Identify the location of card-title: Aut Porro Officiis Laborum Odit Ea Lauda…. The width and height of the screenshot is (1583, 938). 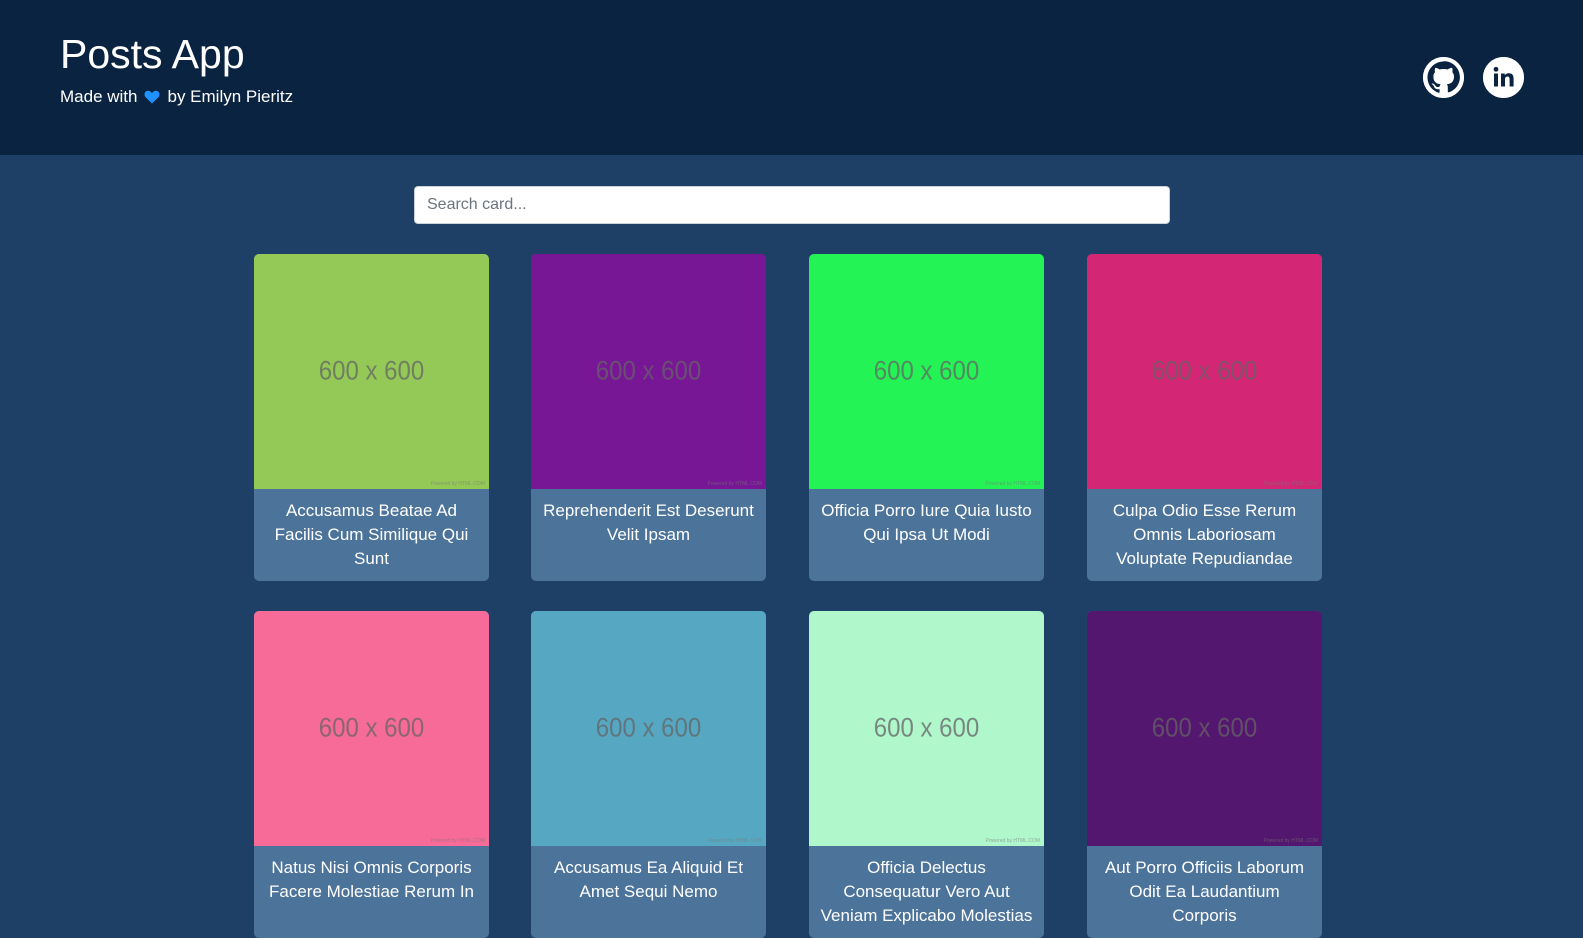
(1204, 891).